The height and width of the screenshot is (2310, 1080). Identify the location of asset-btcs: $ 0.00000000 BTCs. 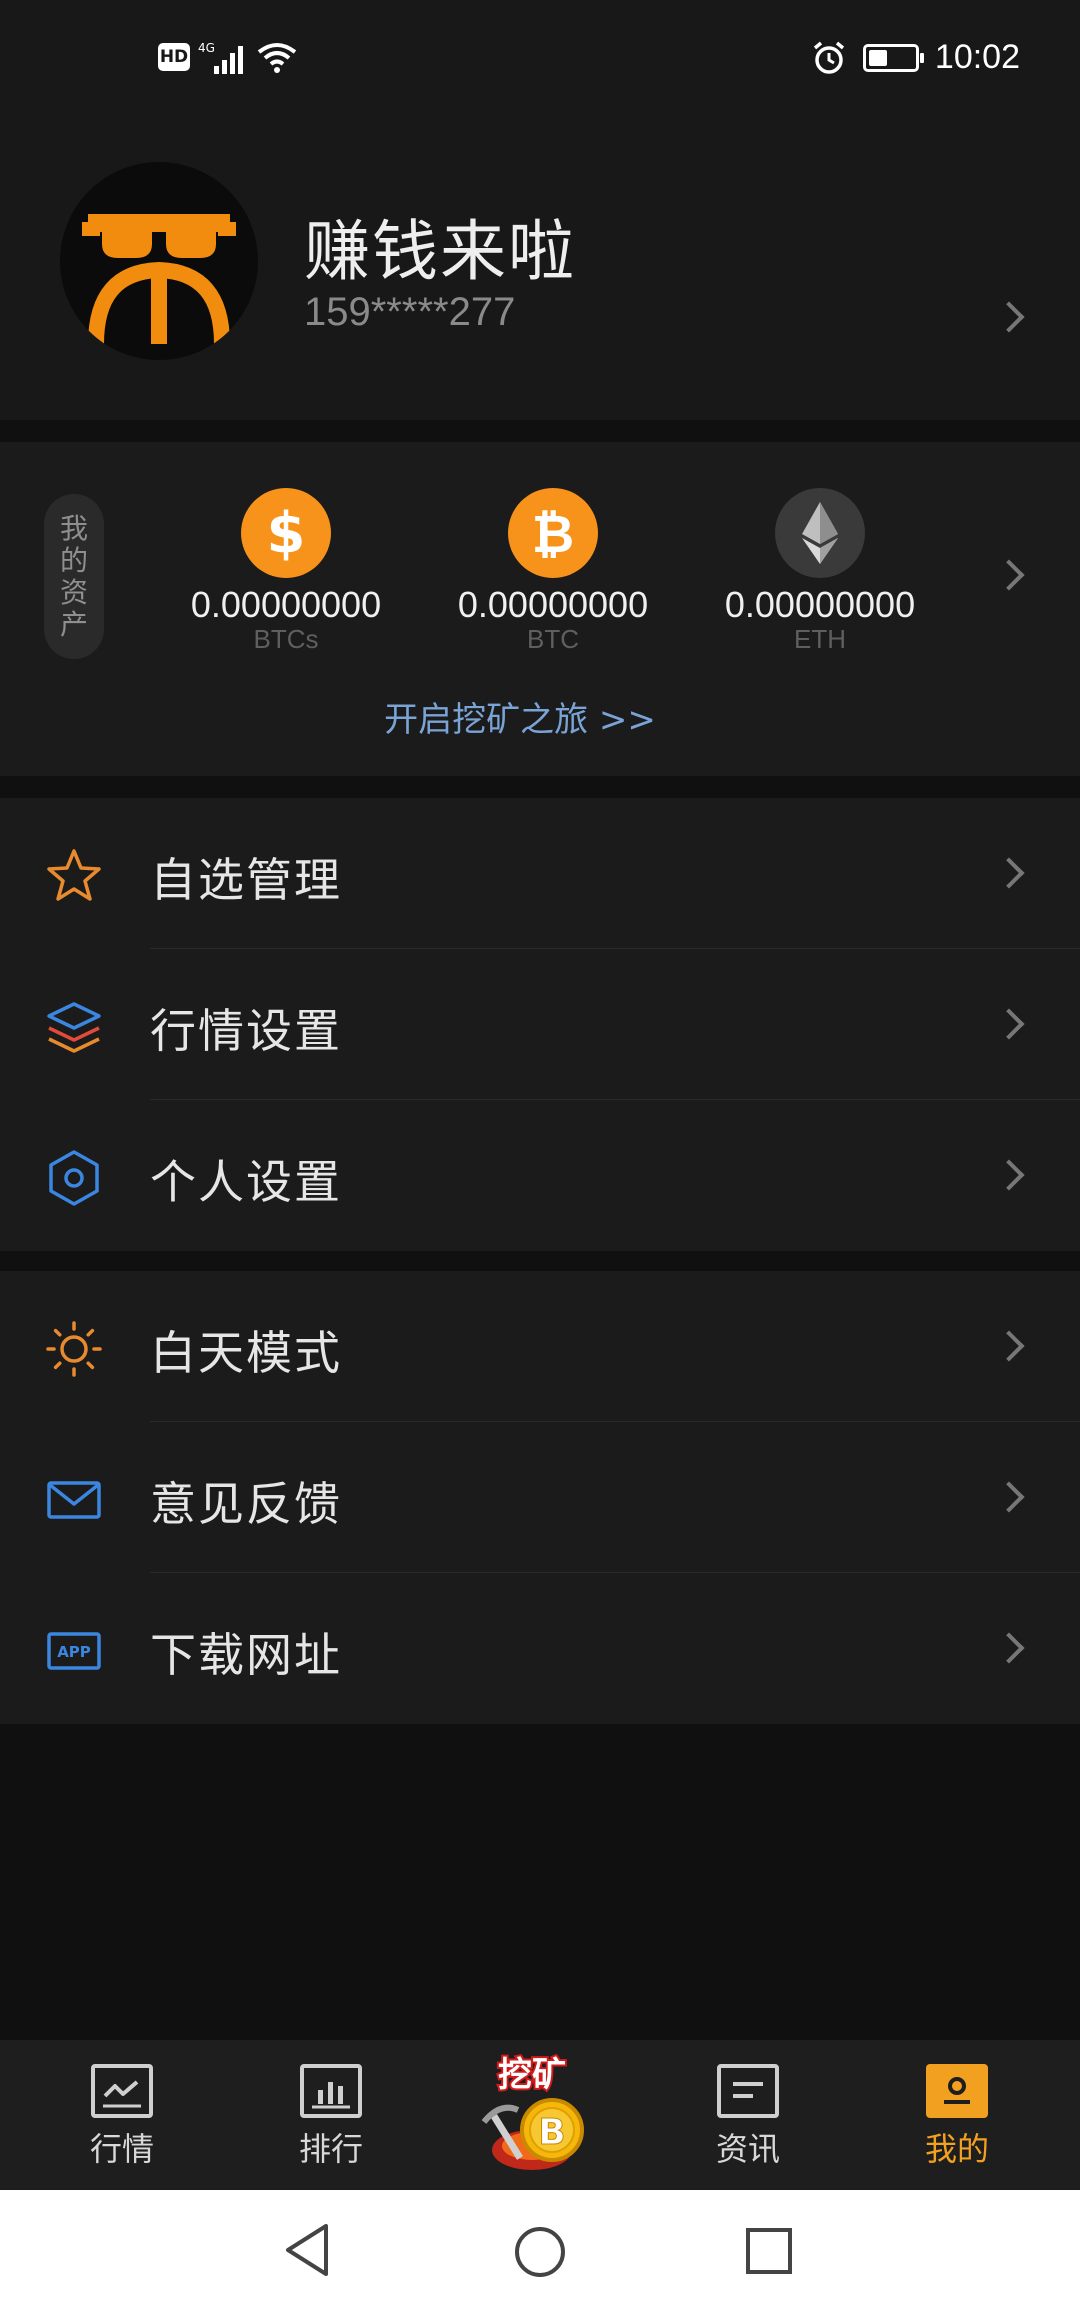
(286, 571).